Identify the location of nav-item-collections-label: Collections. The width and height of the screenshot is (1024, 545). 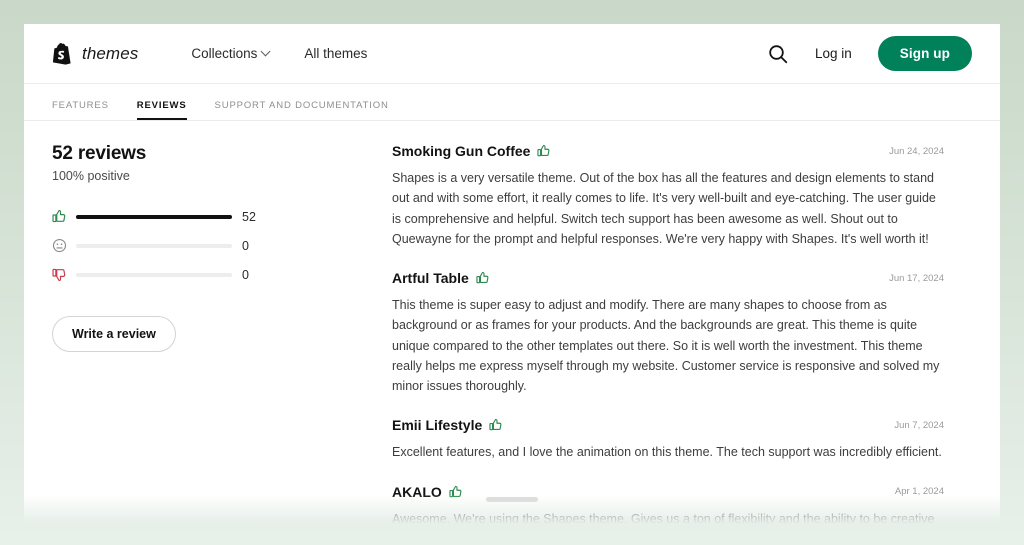
(224, 53).